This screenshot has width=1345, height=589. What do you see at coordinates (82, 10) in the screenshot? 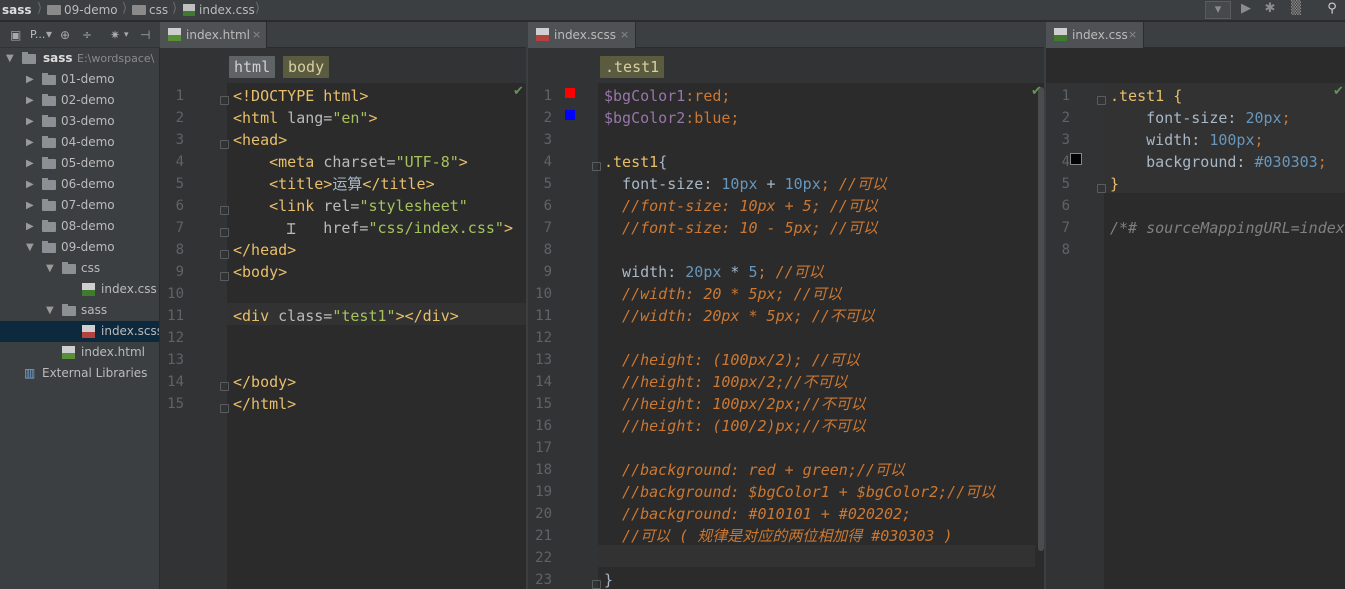
I see `breadcrumb-folder-09-demo: 09-demo` at bounding box center [82, 10].